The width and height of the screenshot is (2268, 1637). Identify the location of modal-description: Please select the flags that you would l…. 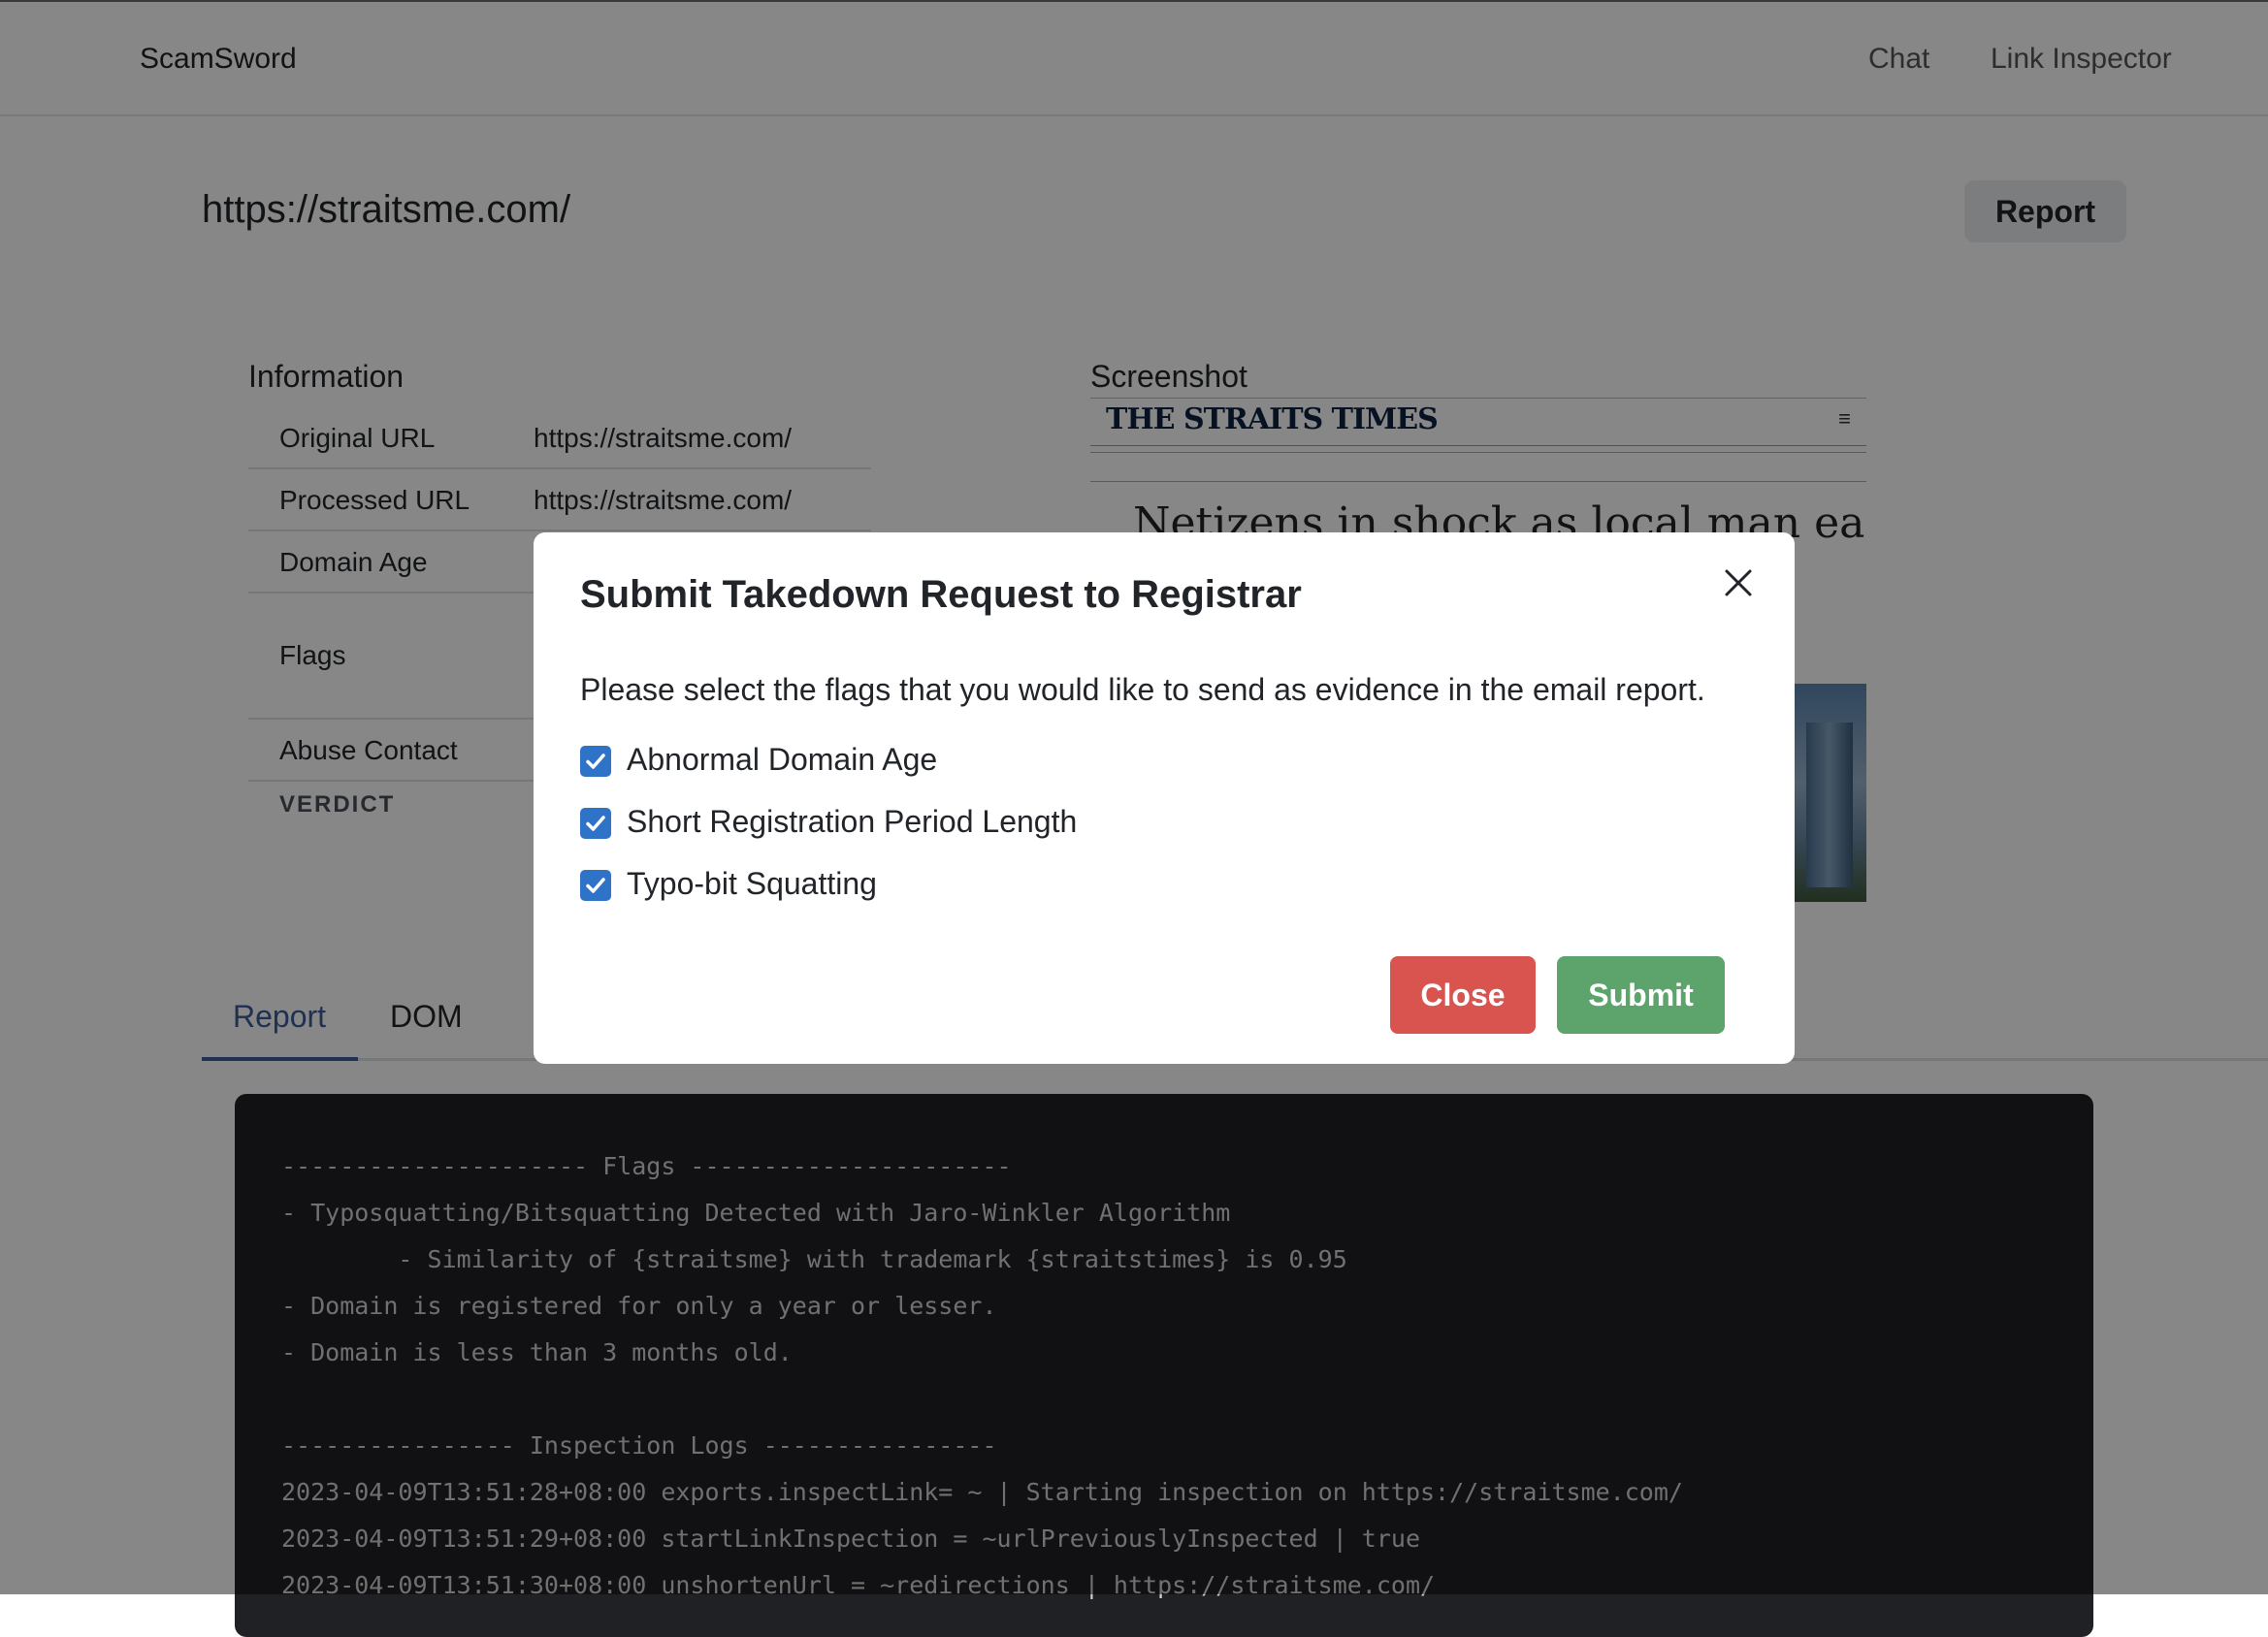
(1142, 689).